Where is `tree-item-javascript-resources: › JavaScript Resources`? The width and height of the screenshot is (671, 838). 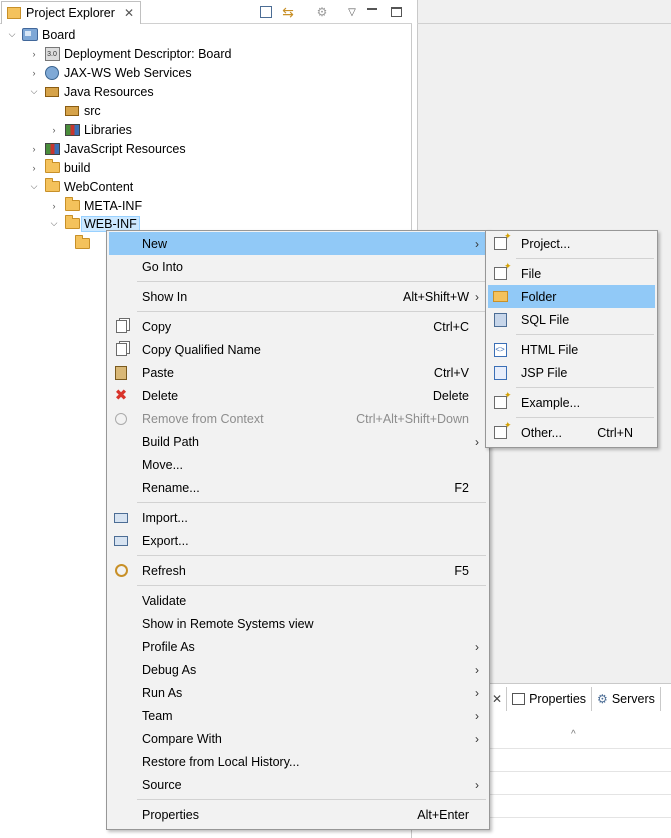
tree-item-javascript-resources: › JavaScript Resources is located at coordinates (107, 148).